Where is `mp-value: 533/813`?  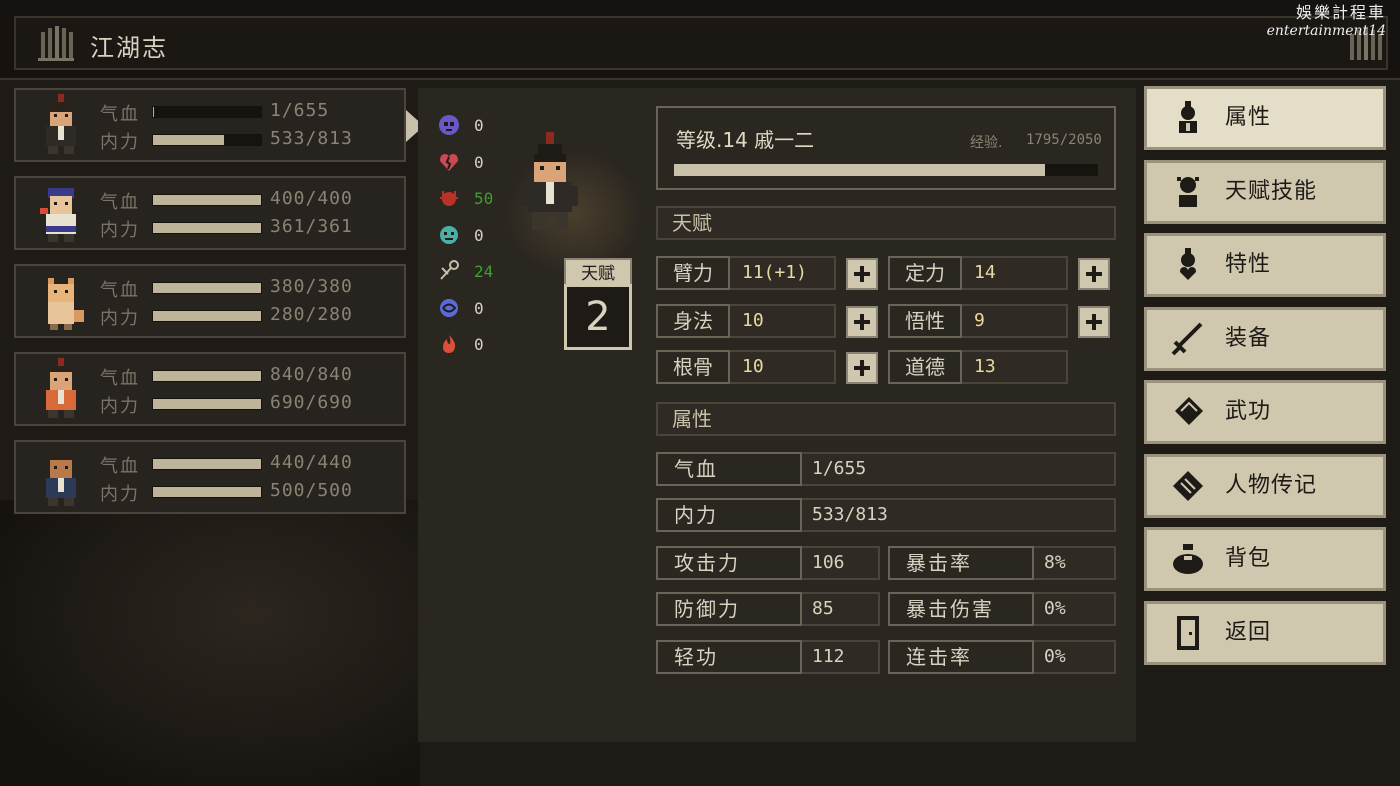
mp-value: 533/813 is located at coordinates (311, 138).